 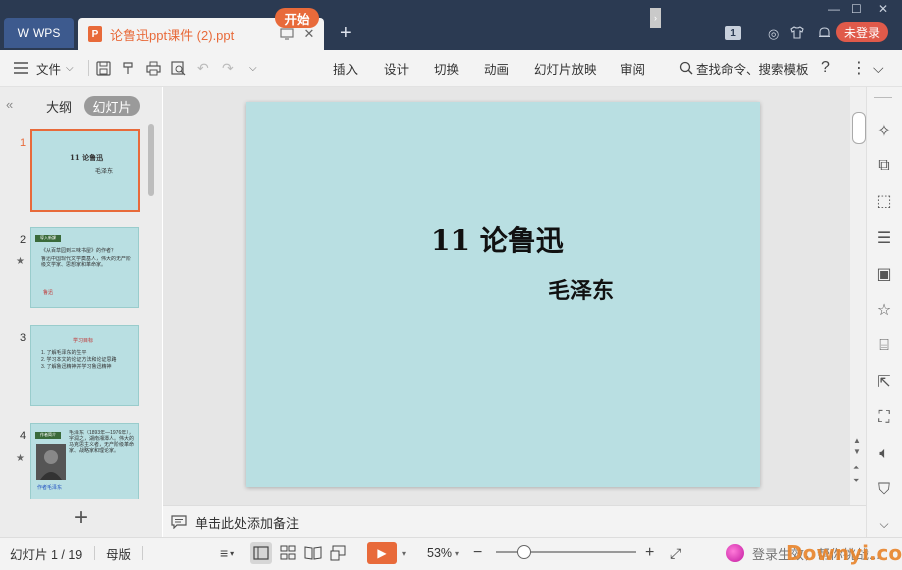 I want to click on tab-slideshow: 幻灯片放映, so click(x=565, y=68).